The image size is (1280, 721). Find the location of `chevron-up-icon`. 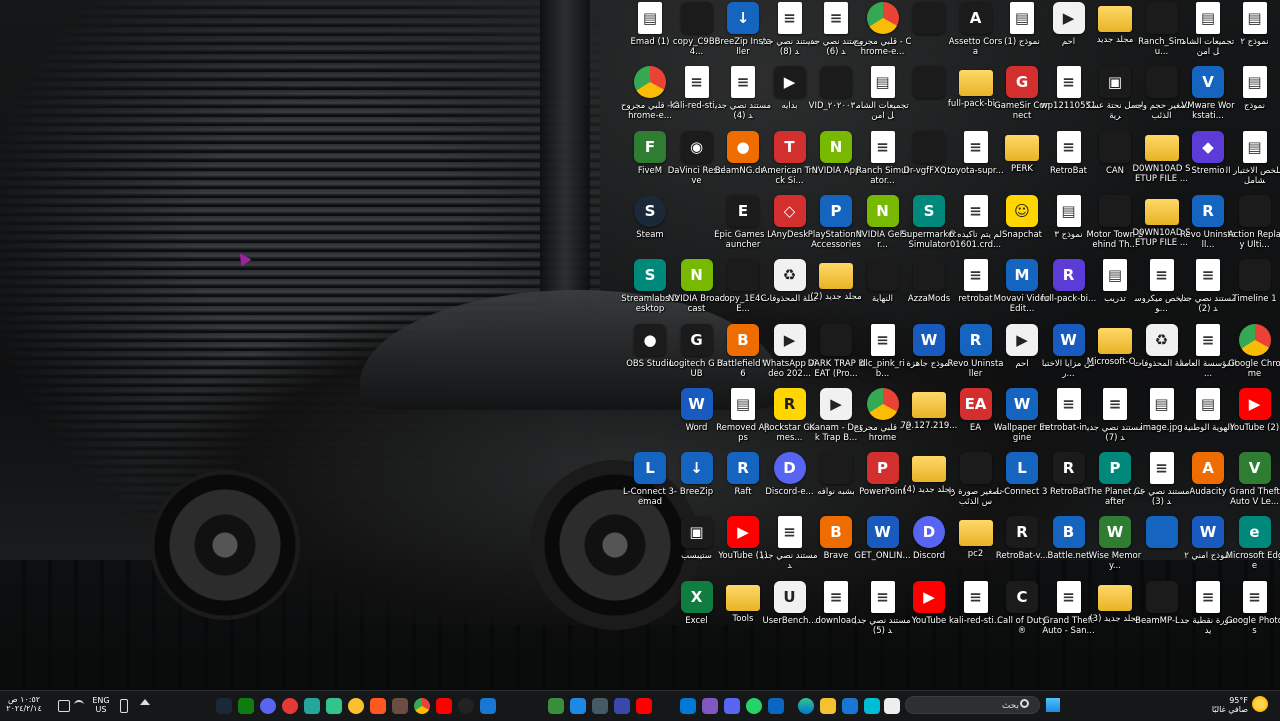

chevron-up-icon is located at coordinates (145, 702).